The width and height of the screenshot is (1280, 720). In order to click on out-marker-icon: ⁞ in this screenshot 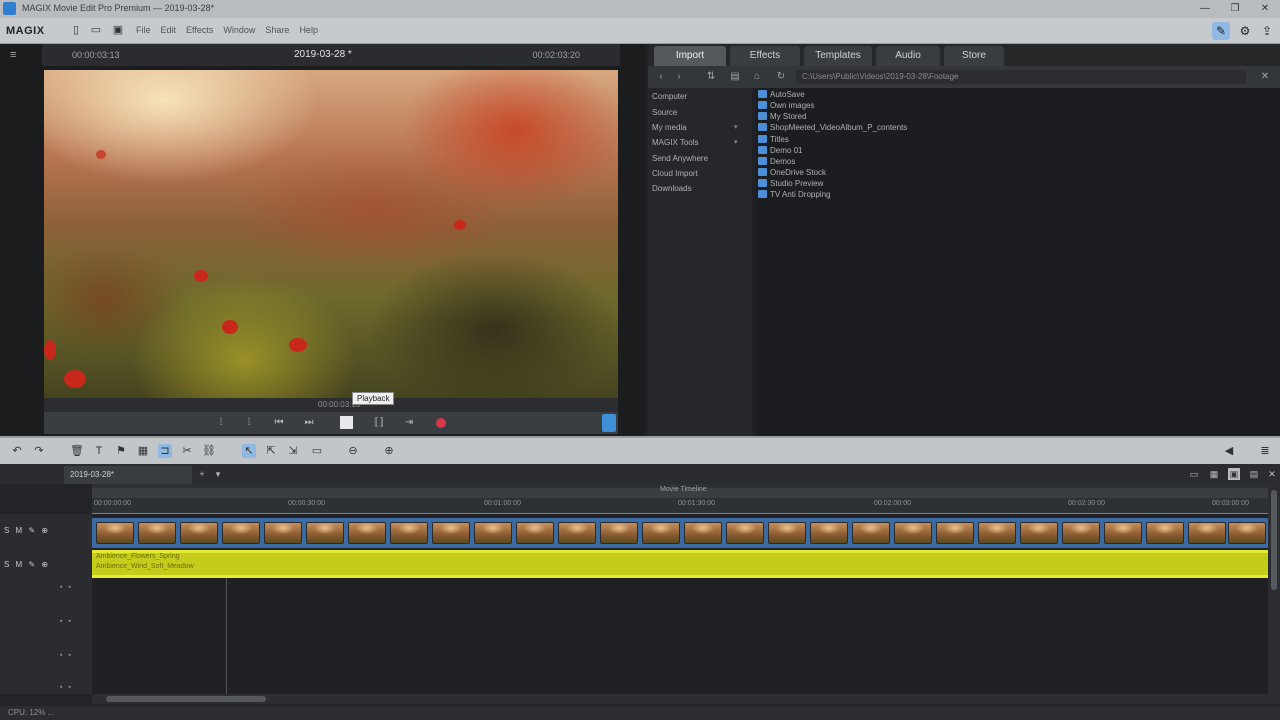, I will do `click(249, 423)`.